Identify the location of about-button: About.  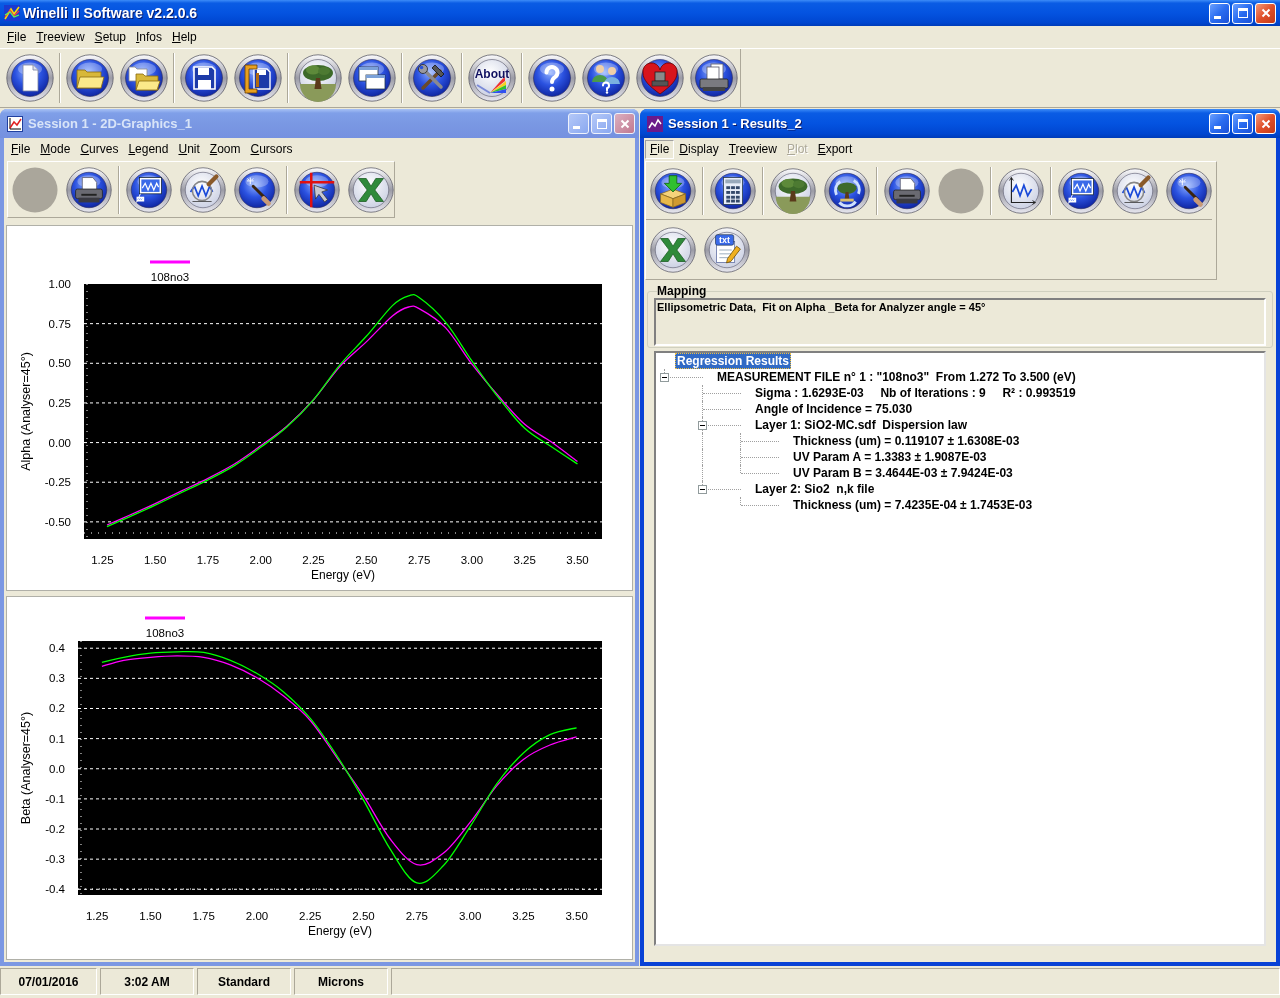
(492, 78).